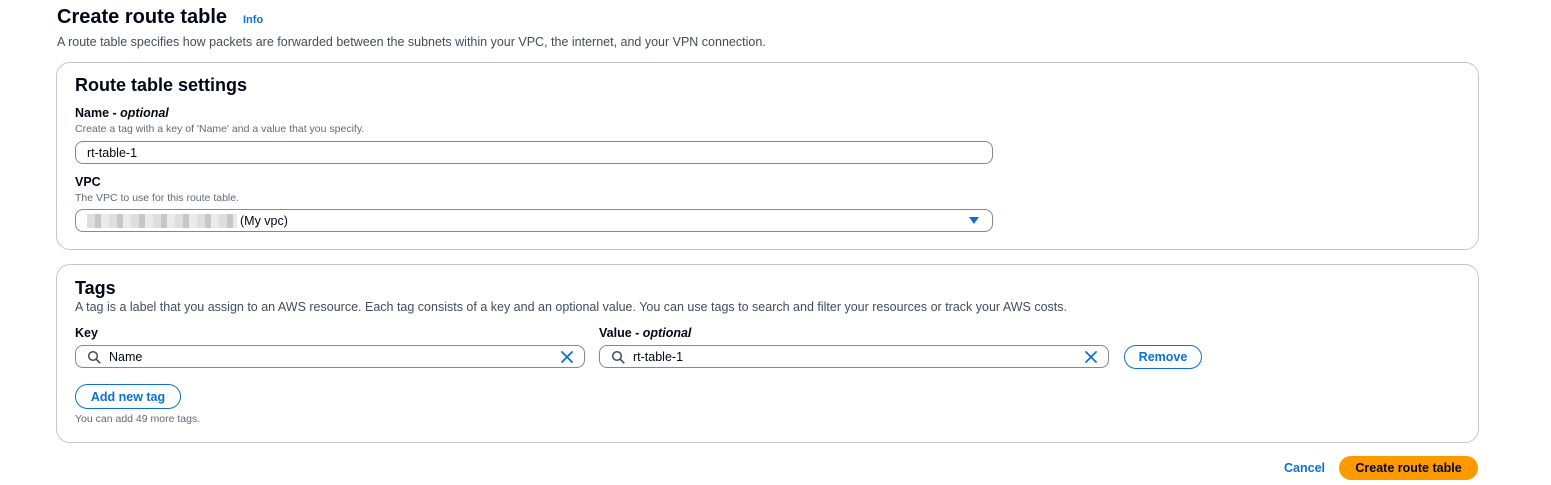  What do you see at coordinates (128, 396) in the screenshot?
I see `add-new-tag-button: Add new tag` at bounding box center [128, 396].